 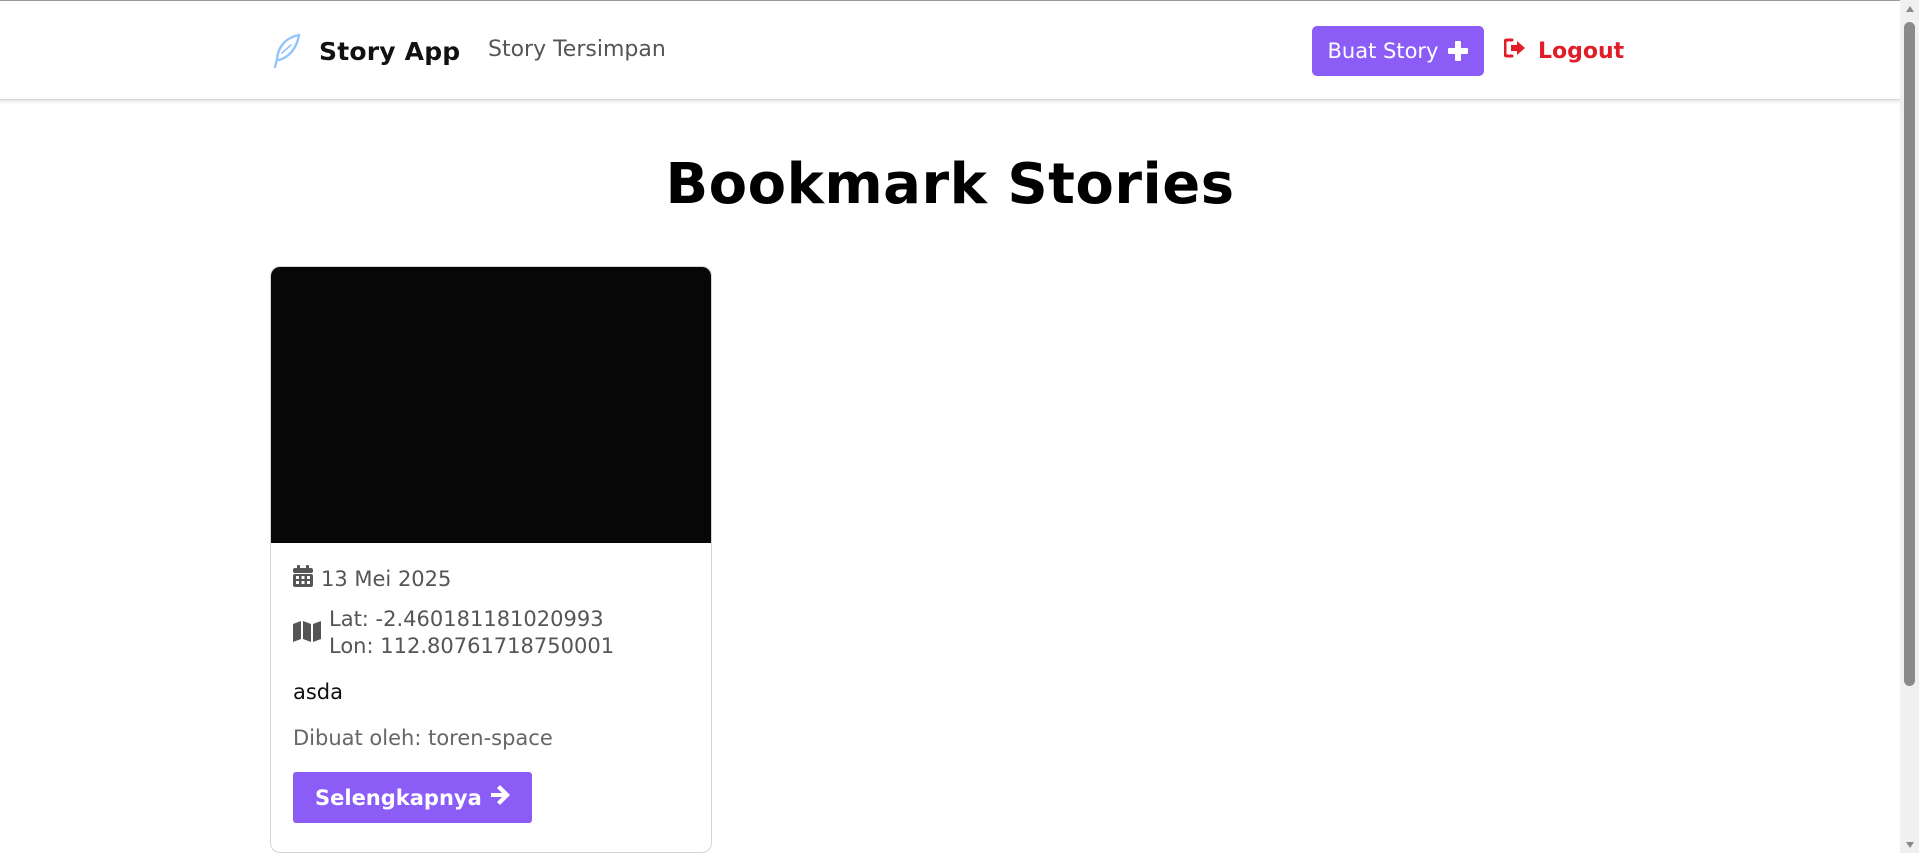 I want to click on story-date: 13 Mei 2025, so click(x=386, y=578).